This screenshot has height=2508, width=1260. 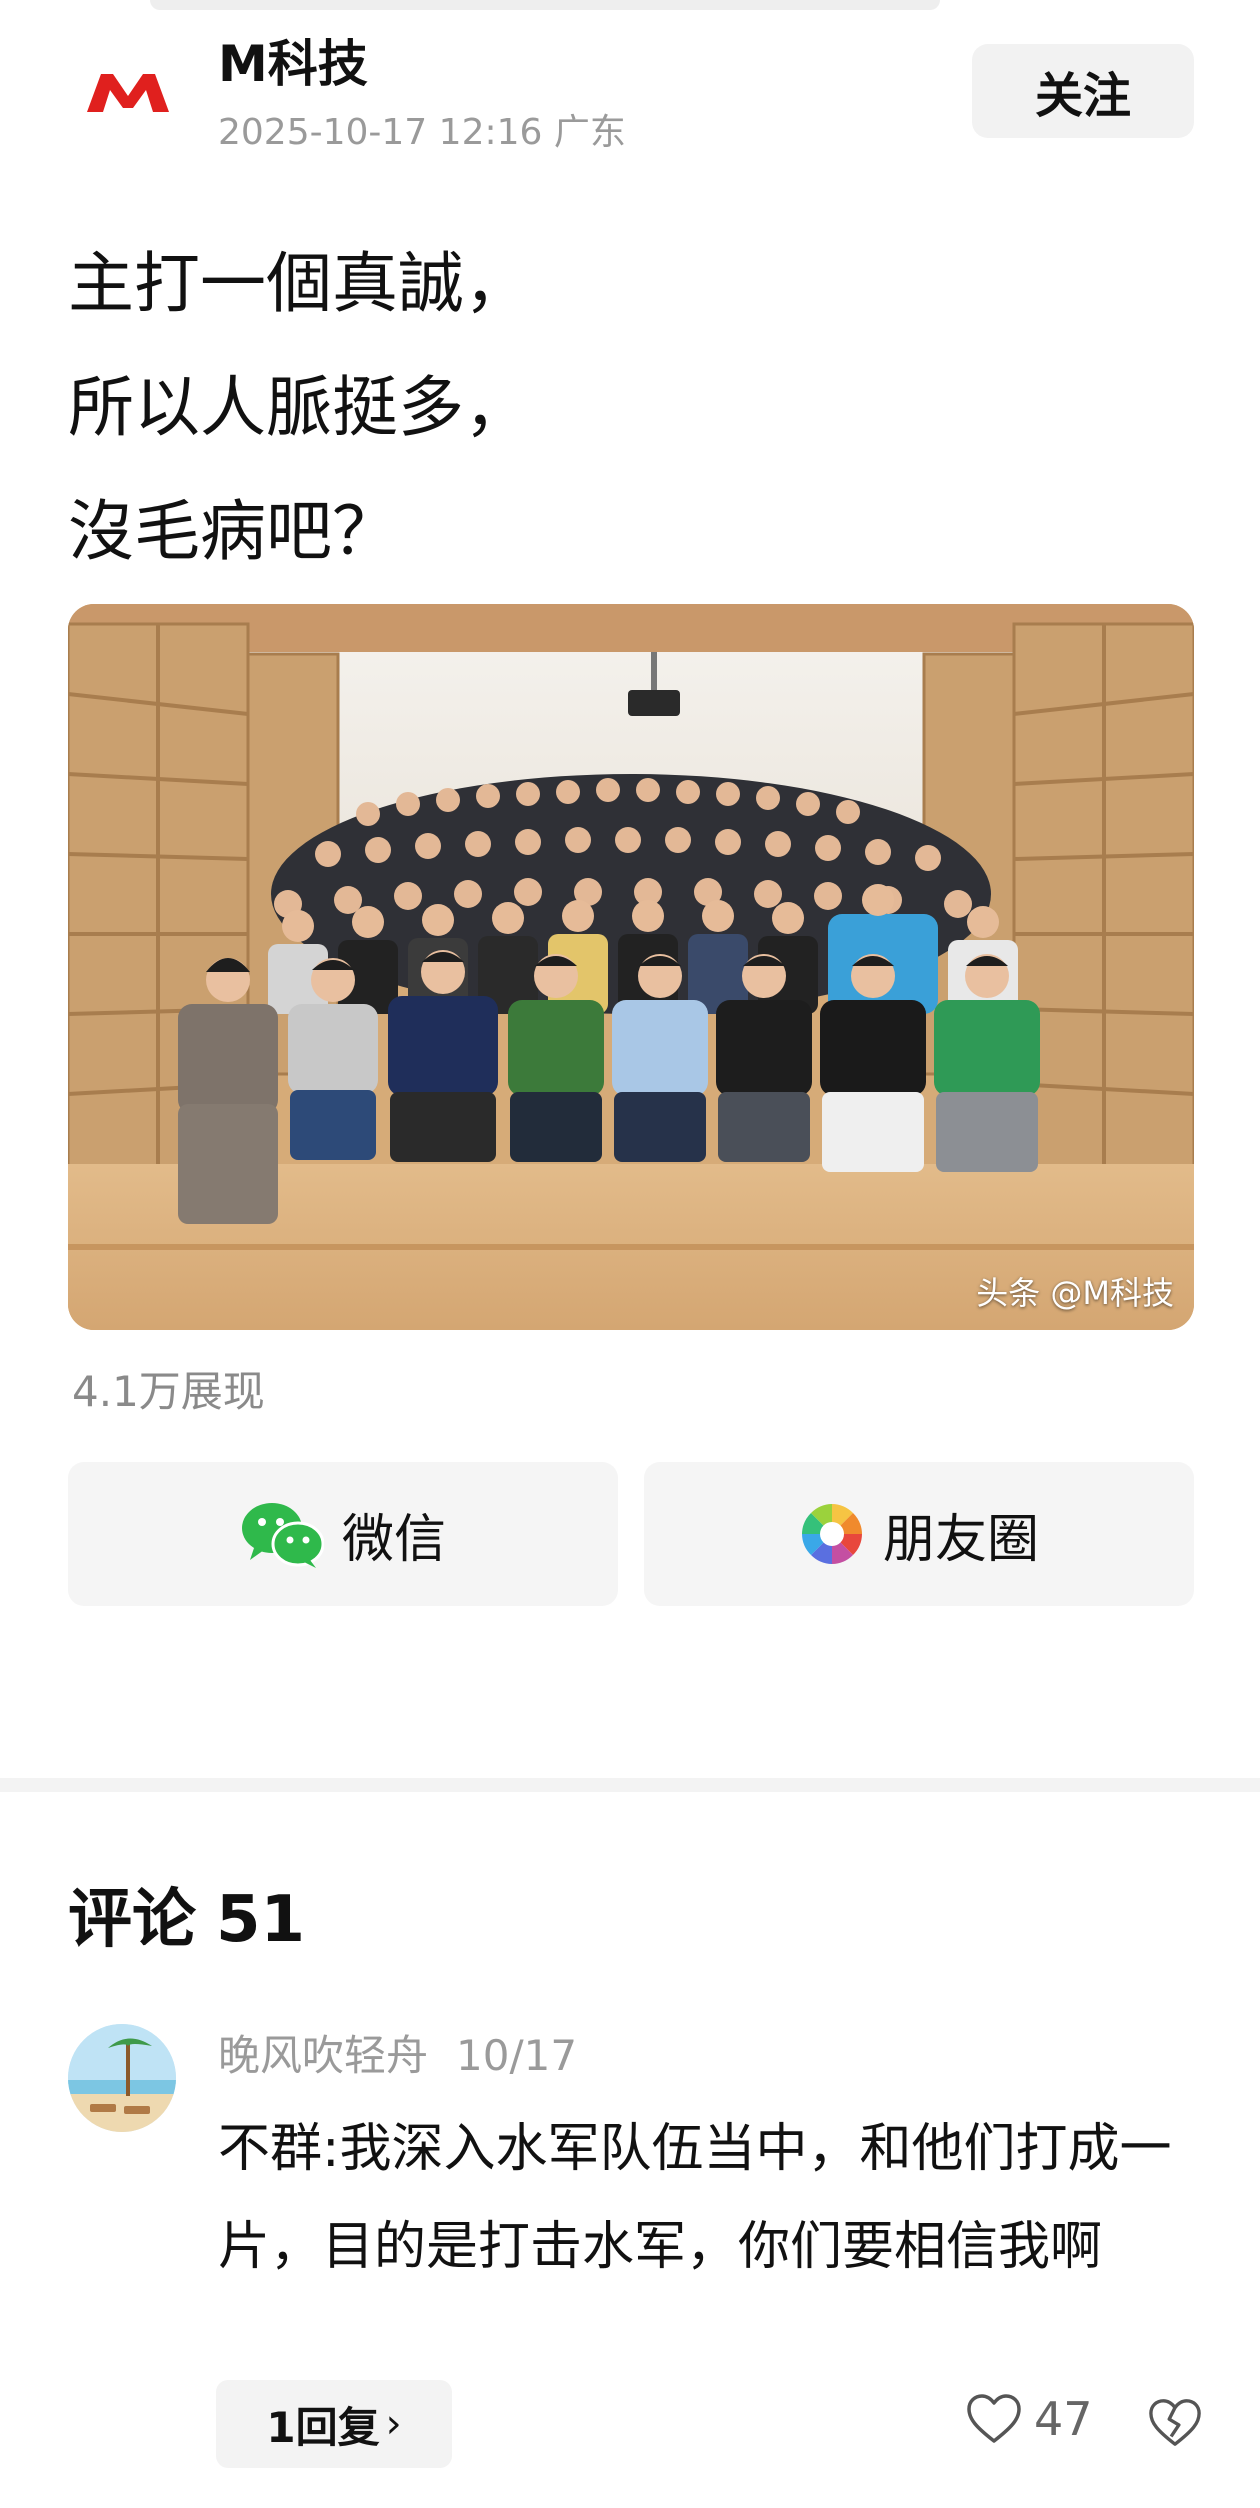 I want to click on comment-author-line: 晚风吹轻舟 10/17, so click(x=397, y=2052).